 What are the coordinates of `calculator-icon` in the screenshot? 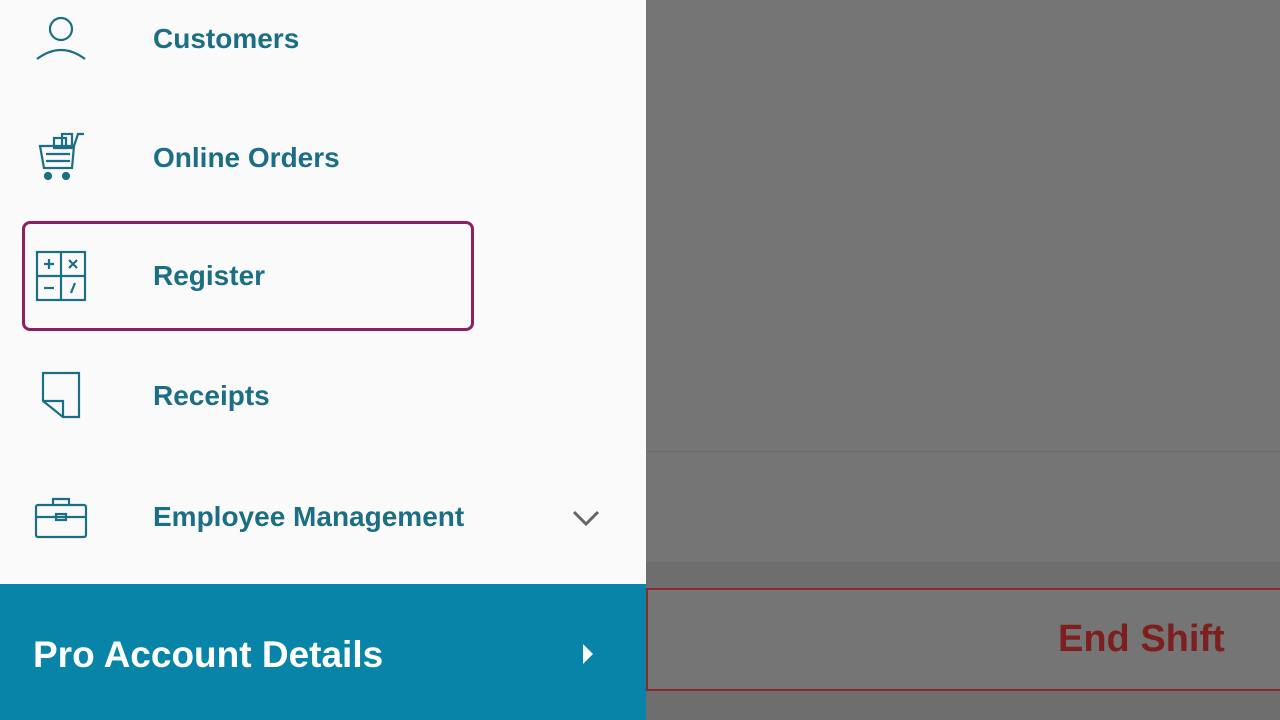 It's located at (61, 276).